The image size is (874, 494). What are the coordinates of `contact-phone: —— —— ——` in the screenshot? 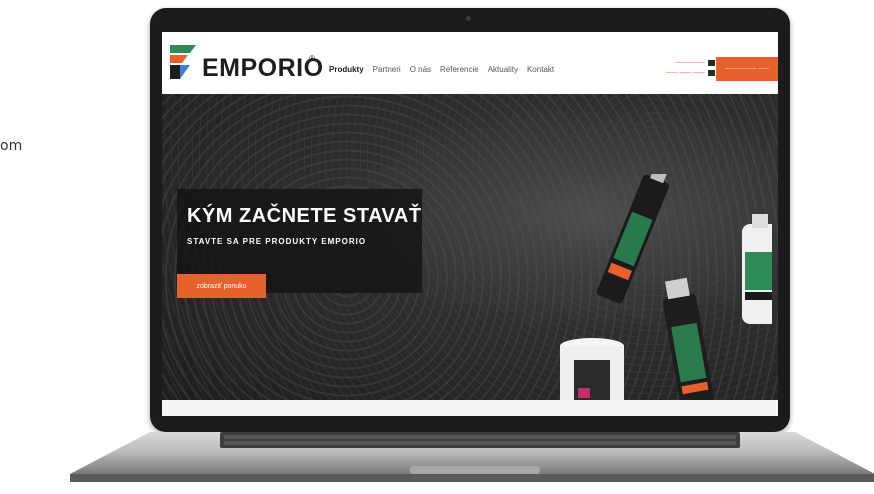 It's located at (670, 73).